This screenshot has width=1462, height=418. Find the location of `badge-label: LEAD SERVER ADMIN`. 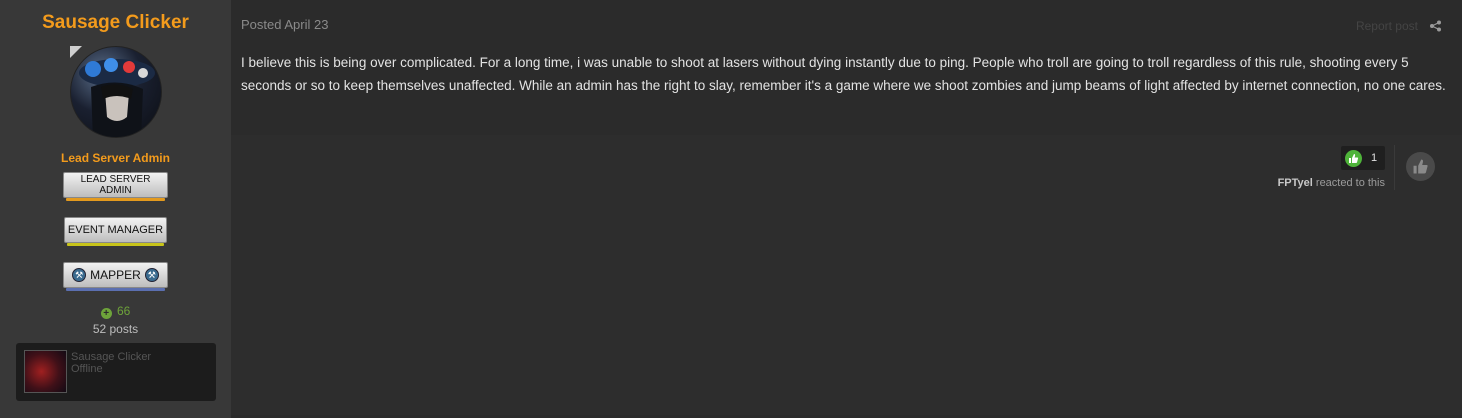

badge-label: LEAD SERVER ADMIN is located at coordinates (115, 185).